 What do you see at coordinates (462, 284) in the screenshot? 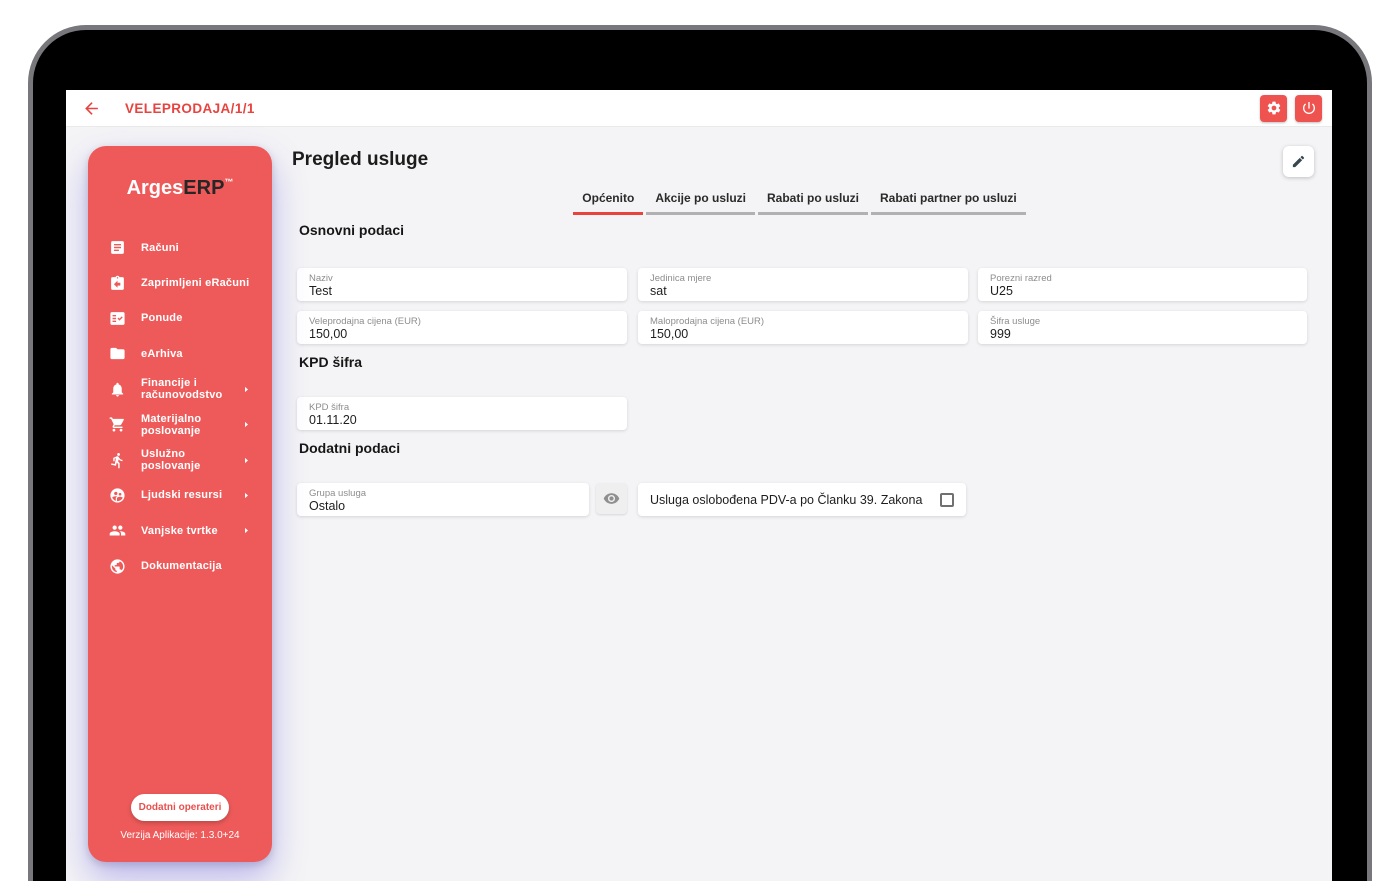
I see `field-naziv: Naziv Test` at bounding box center [462, 284].